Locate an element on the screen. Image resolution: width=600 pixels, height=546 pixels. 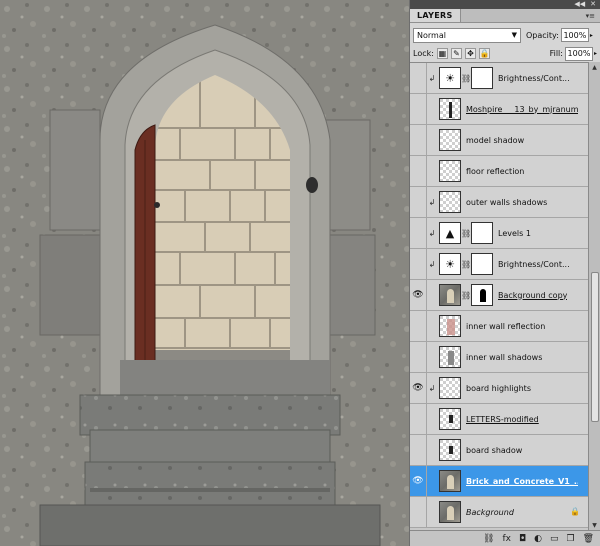
layer-list-scrollbar: ▲ ▼ is located at coordinates (594, 296).